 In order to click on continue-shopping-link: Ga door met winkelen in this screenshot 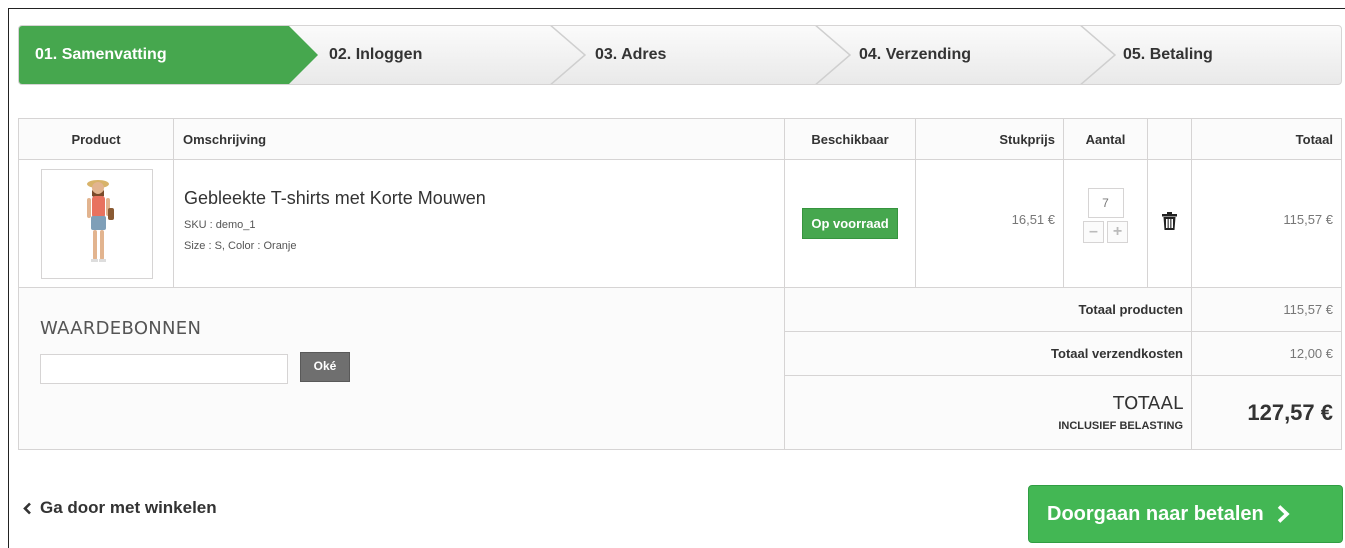, I will do `click(120, 508)`.